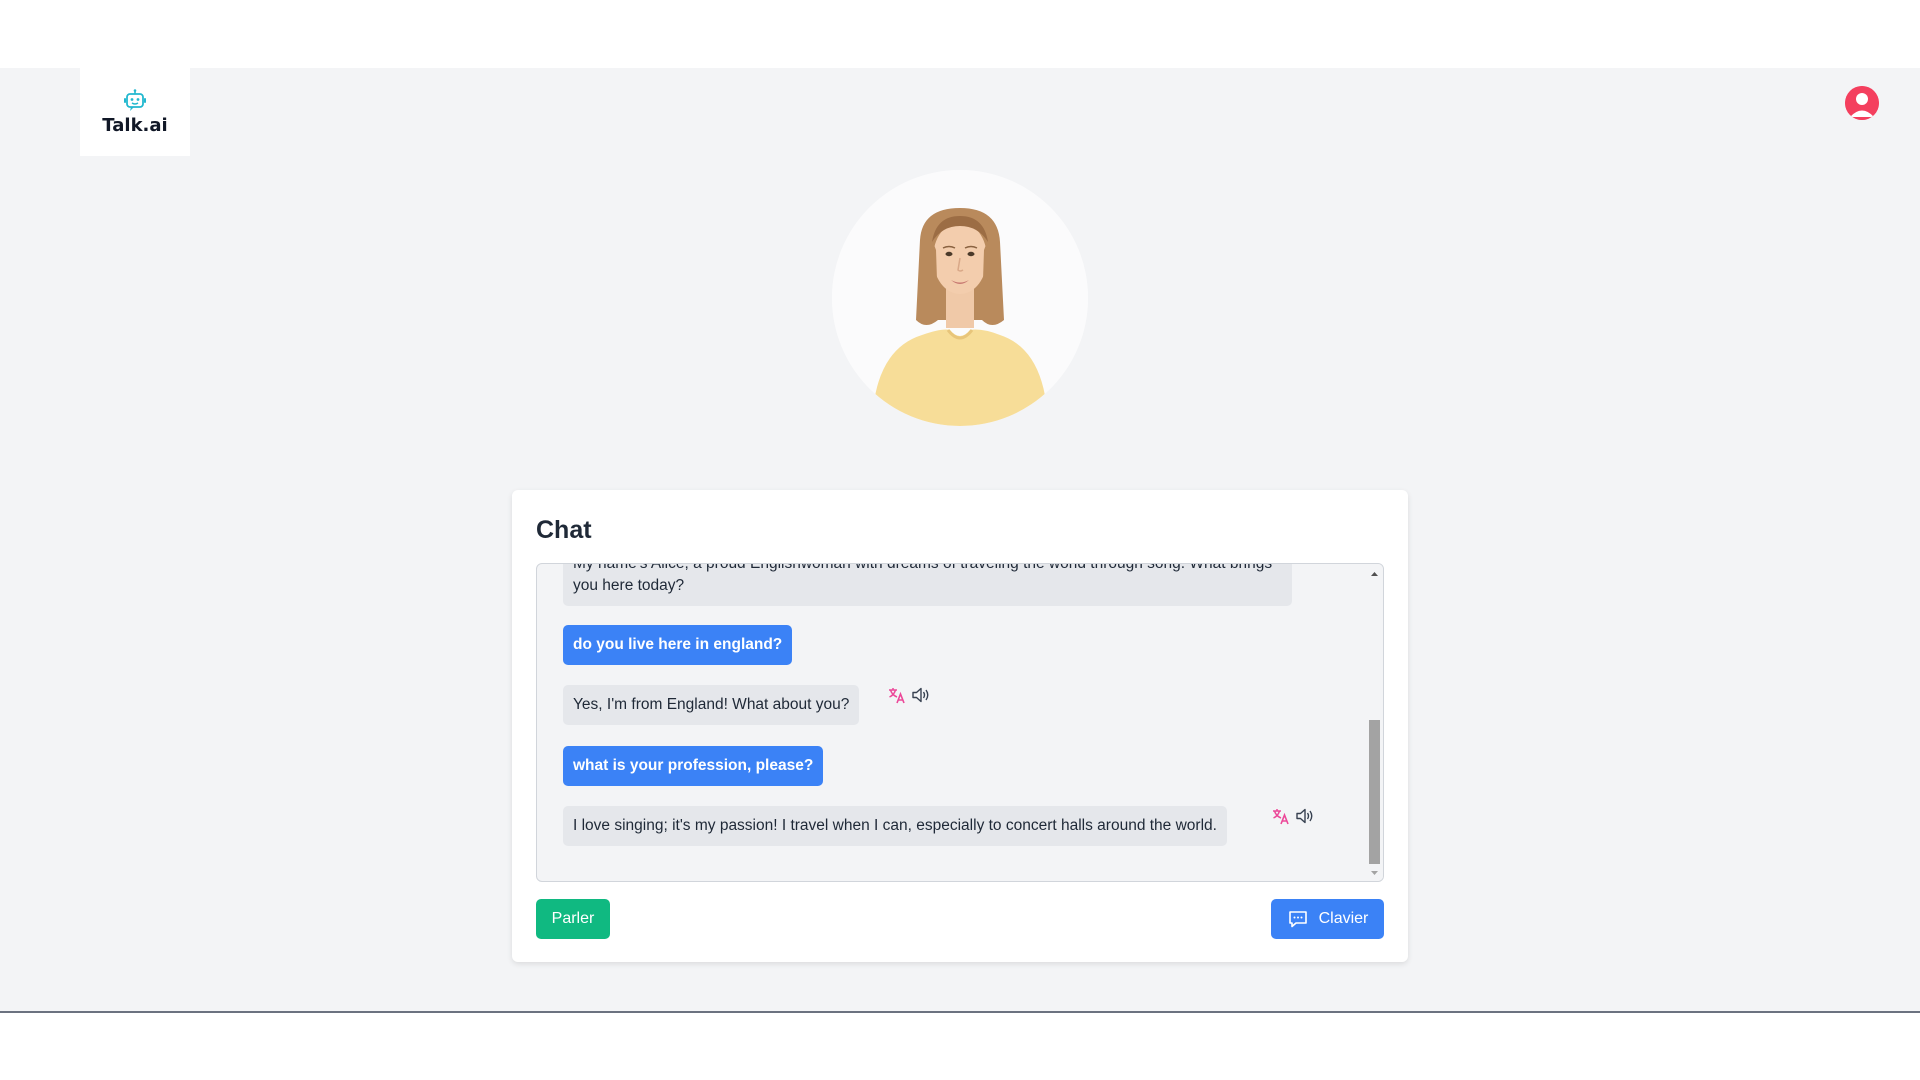 The height and width of the screenshot is (1080, 1920). What do you see at coordinates (1862, 103) in the screenshot?
I see `user-avatar-icon` at bounding box center [1862, 103].